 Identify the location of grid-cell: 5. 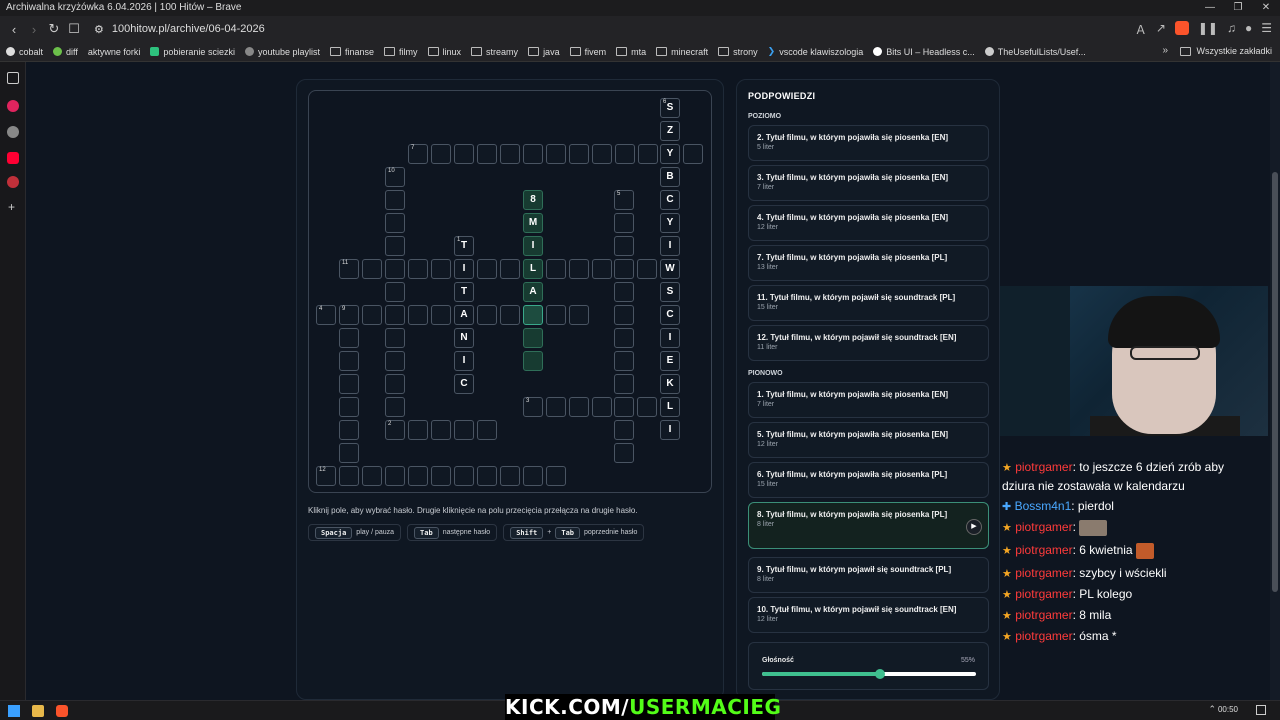
(624, 200).